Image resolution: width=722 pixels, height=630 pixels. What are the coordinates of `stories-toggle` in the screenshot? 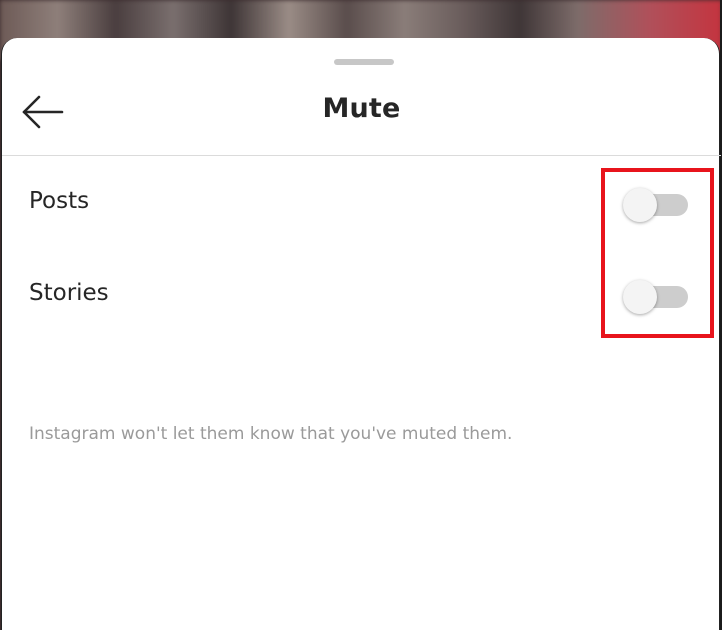 It's located at (656, 296).